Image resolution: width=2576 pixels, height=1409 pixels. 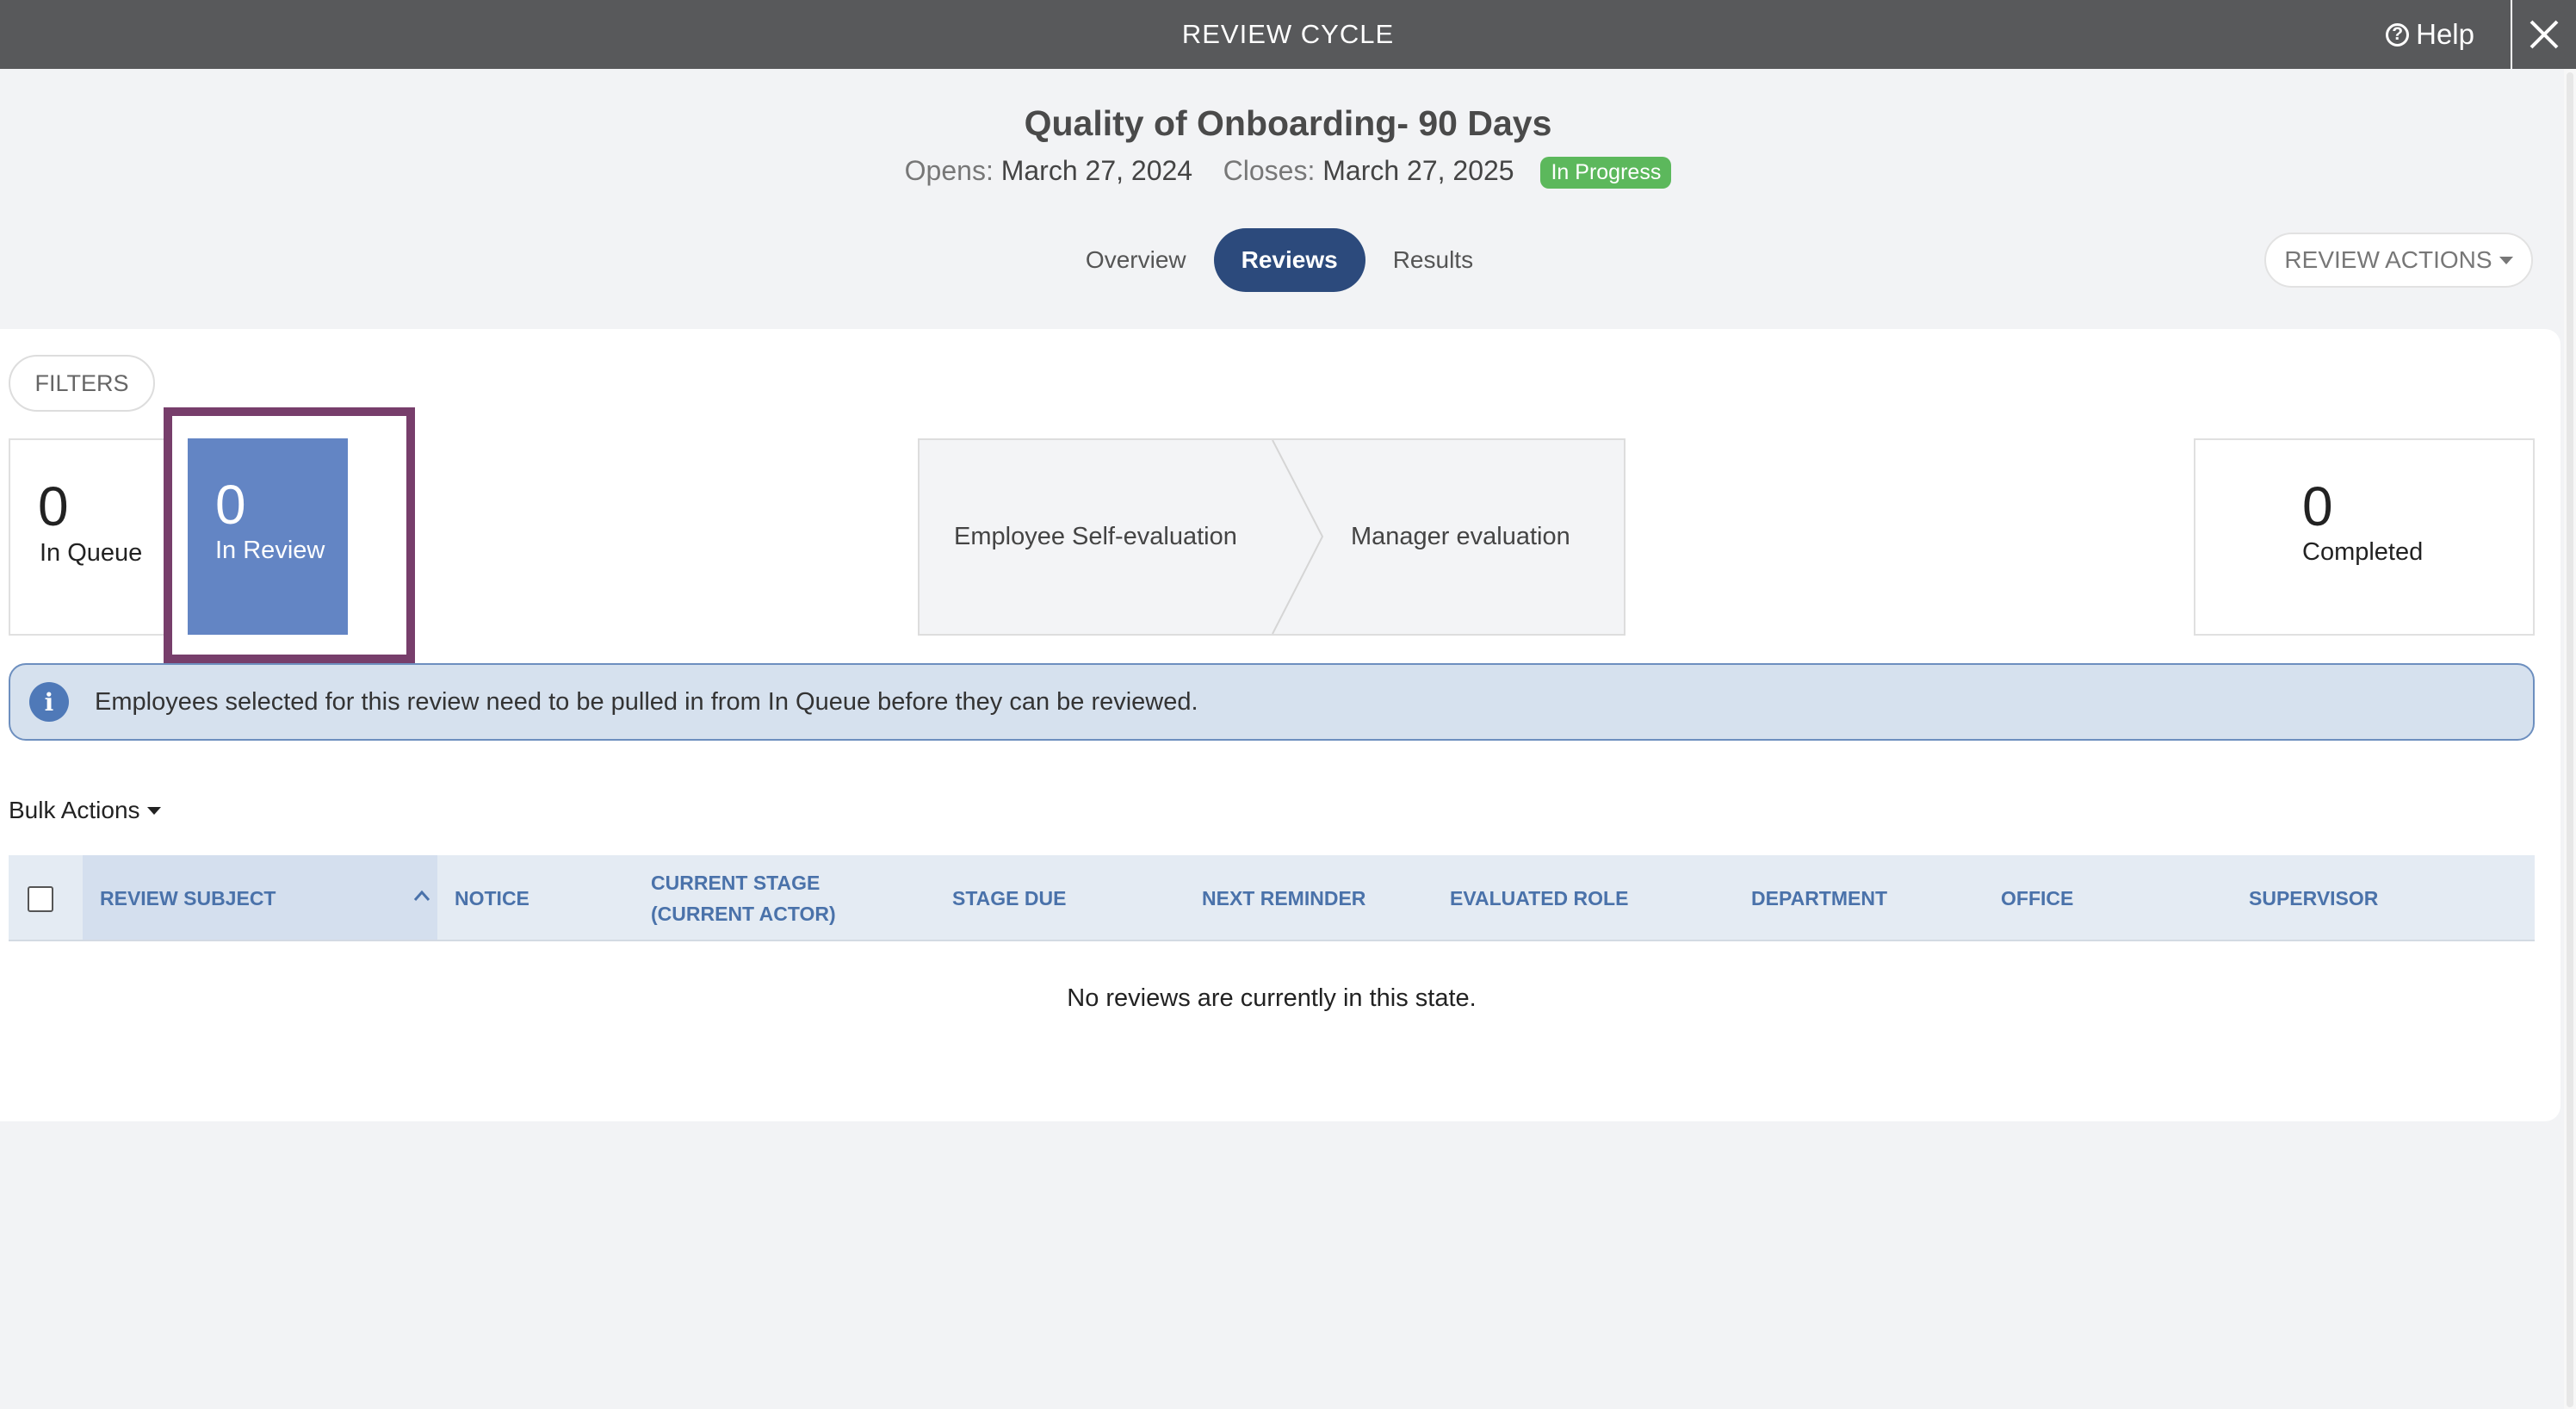 What do you see at coordinates (736, 882) in the screenshot?
I see `column-current-stage: CURRENT STAGE` at bounding box center [736, 882].